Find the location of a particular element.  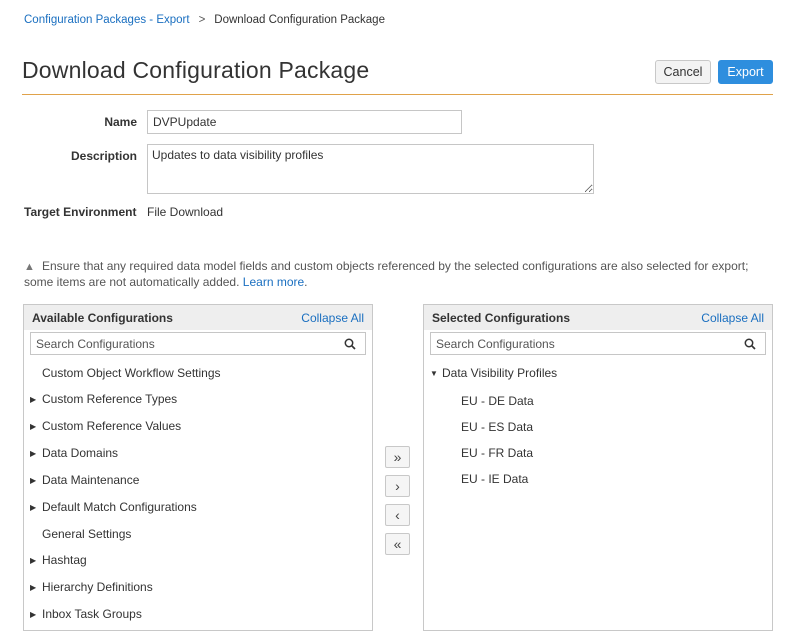

available-item: General Settings is located at coordinates (80, 534).